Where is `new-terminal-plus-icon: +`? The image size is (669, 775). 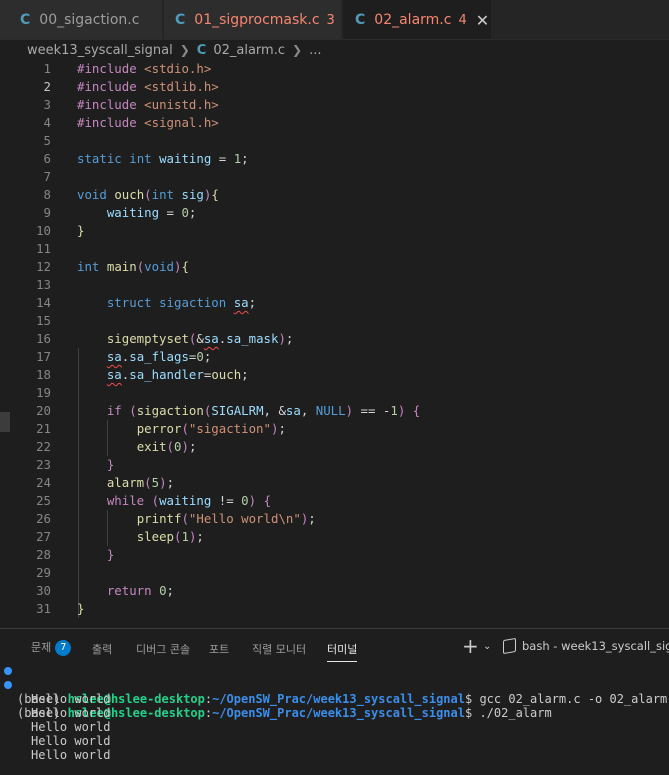
new-terminal-plus-icon: + is located at coordinates (470, 646).